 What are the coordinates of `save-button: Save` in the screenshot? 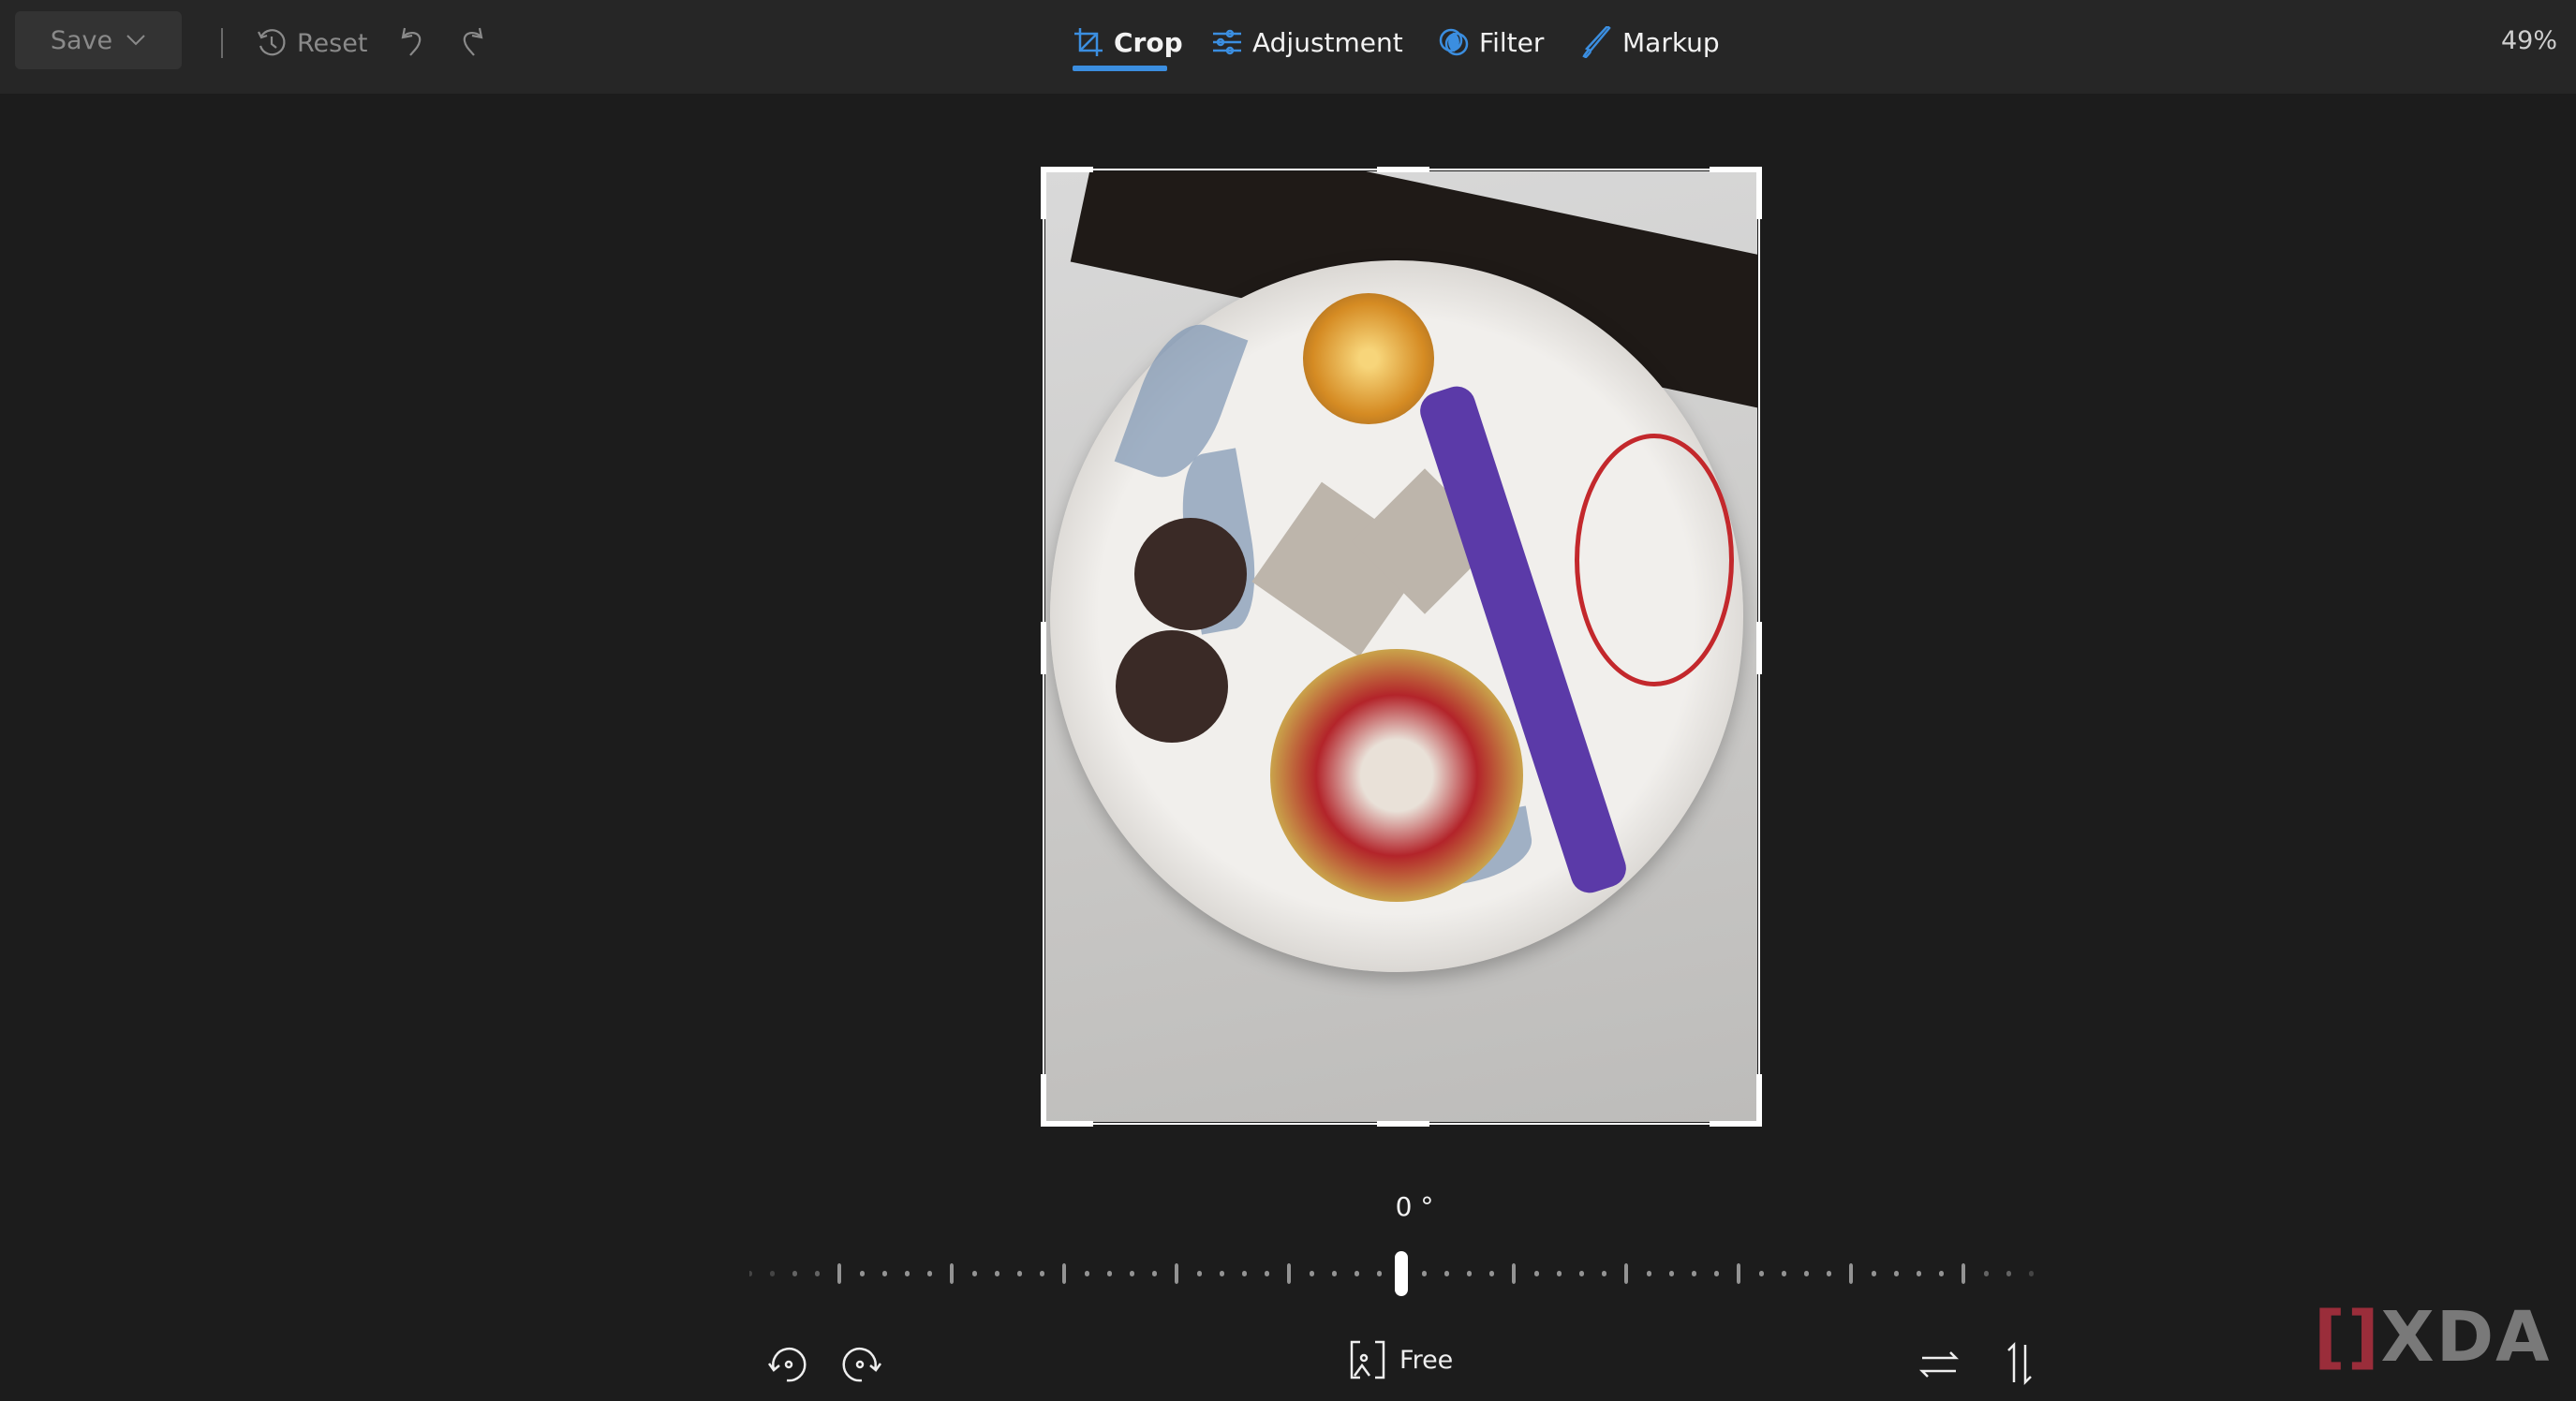 It's located at (98, 40).